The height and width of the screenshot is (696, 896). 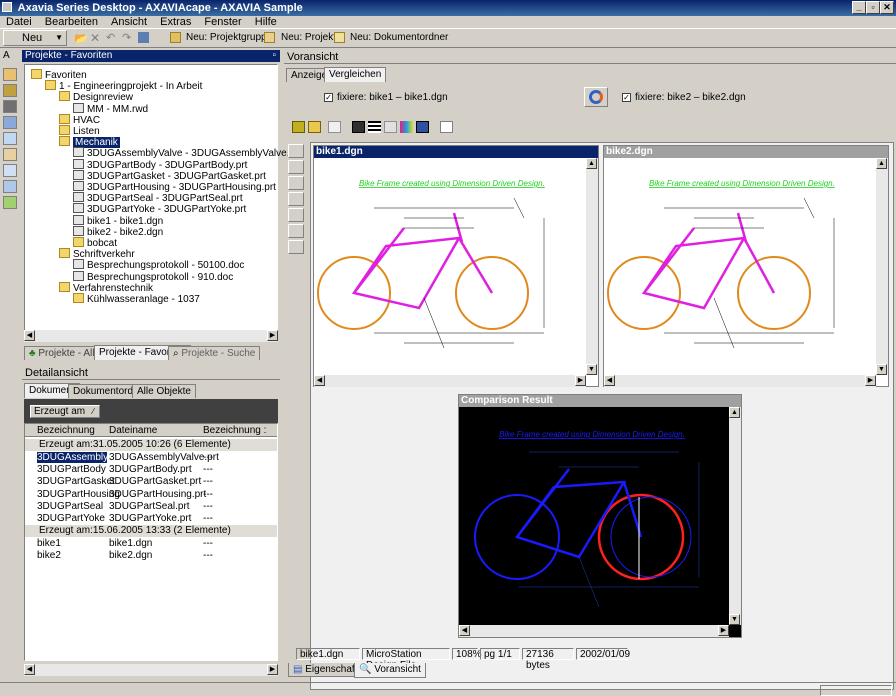 I want to click on compare-scroll-left: ◀, so click(x=464, y=630).